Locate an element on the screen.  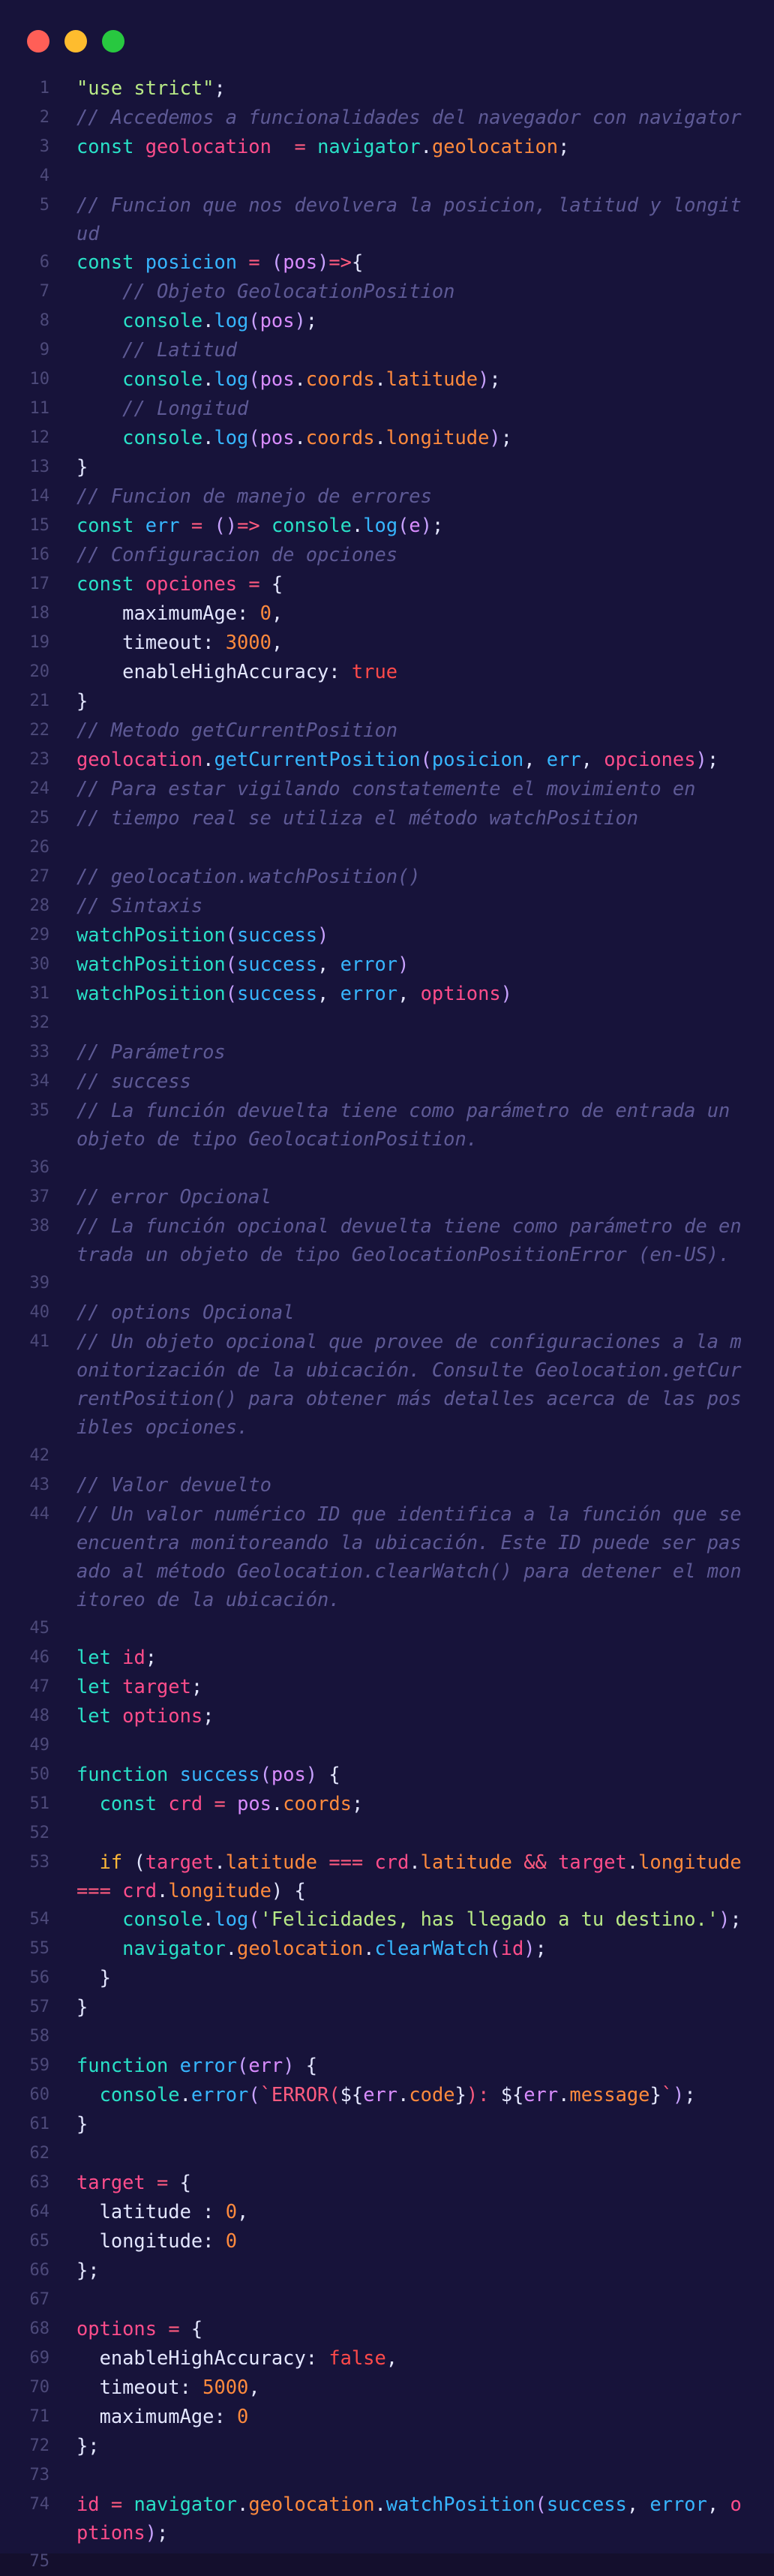
code-token: code is located at coordinates (432, 2094).